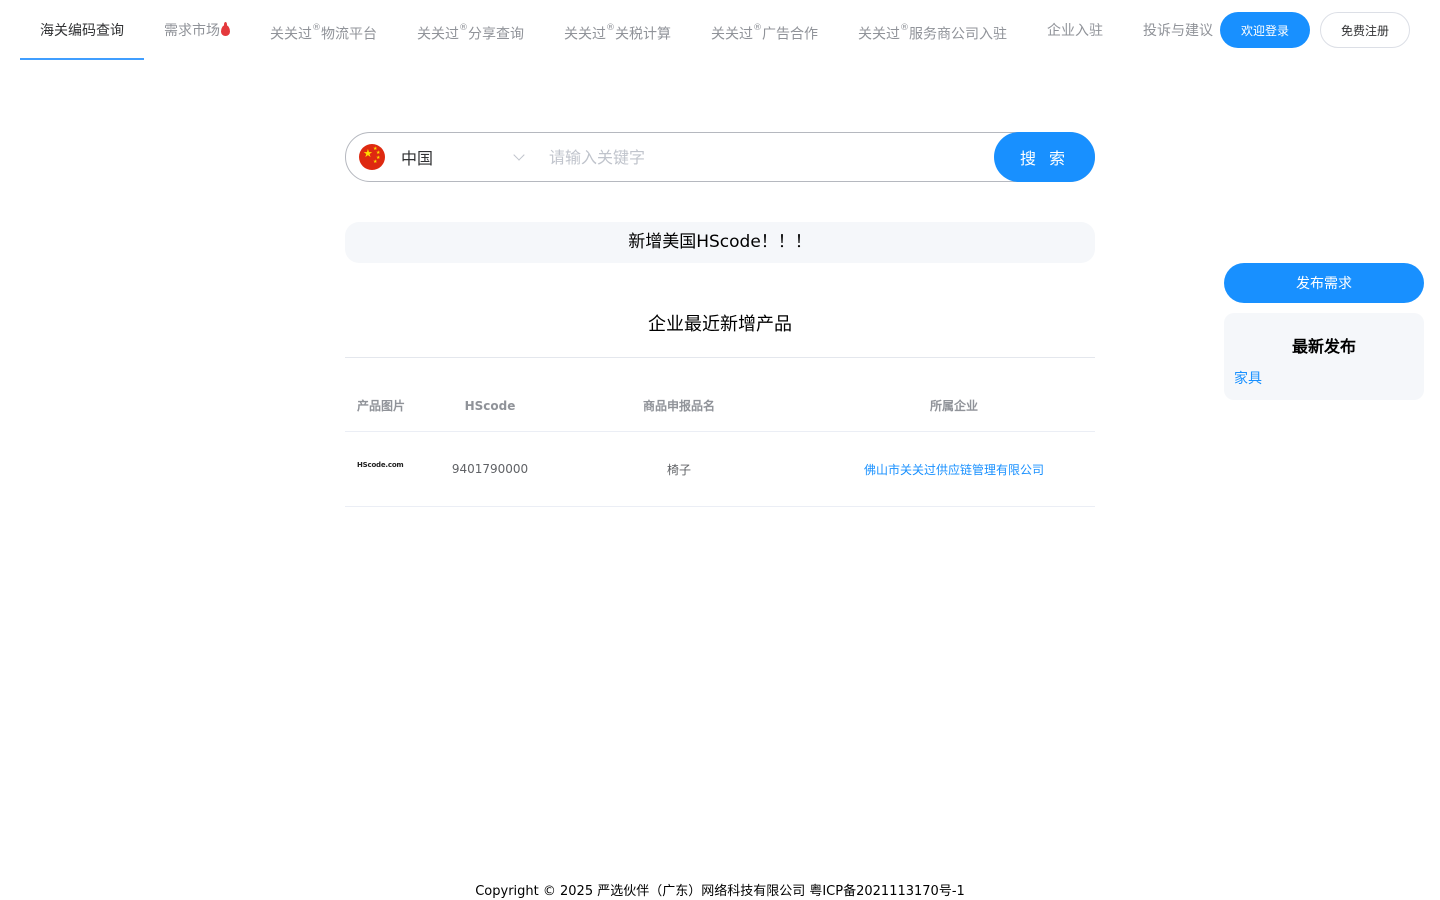 This screenshot has width=1440, height=900. Describe the element at coordinates (197, 30) in the screenshot. I see `nav-demand-market: 需求市场` at that location.